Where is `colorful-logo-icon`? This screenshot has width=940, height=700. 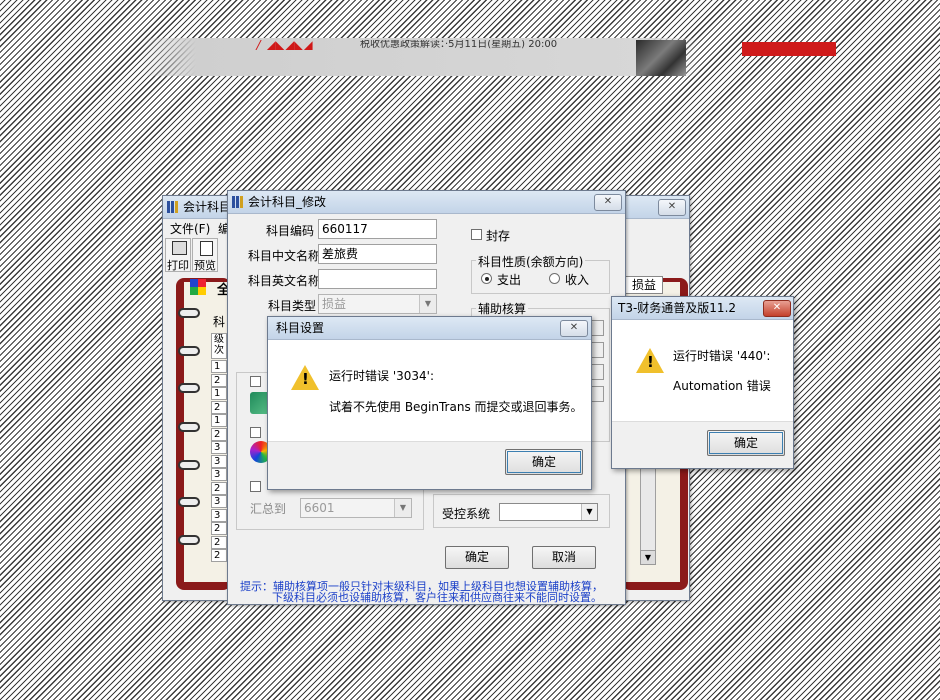
colorful-logo-icon is located at coordinates (198, 287).